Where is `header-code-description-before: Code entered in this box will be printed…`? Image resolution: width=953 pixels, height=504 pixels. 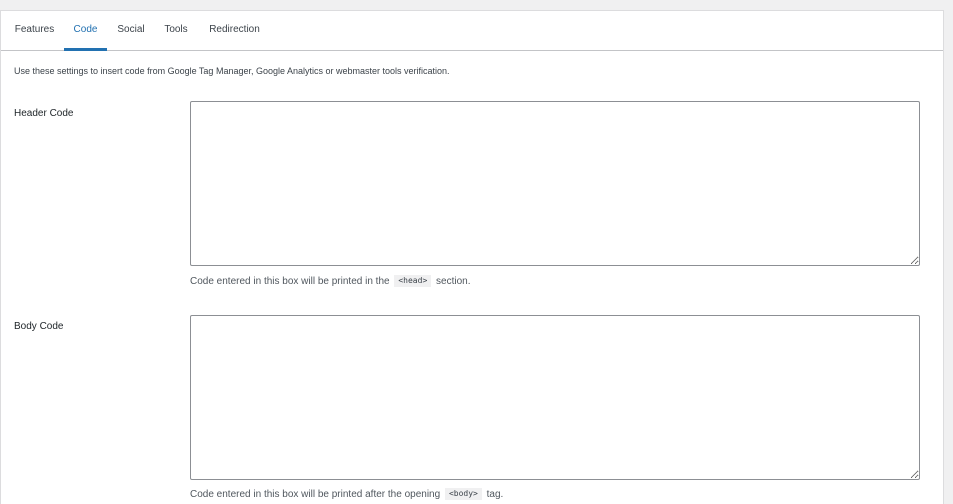 header-code-description-before: Code entered in this box will be printed… is located at coordinates (290, 281).